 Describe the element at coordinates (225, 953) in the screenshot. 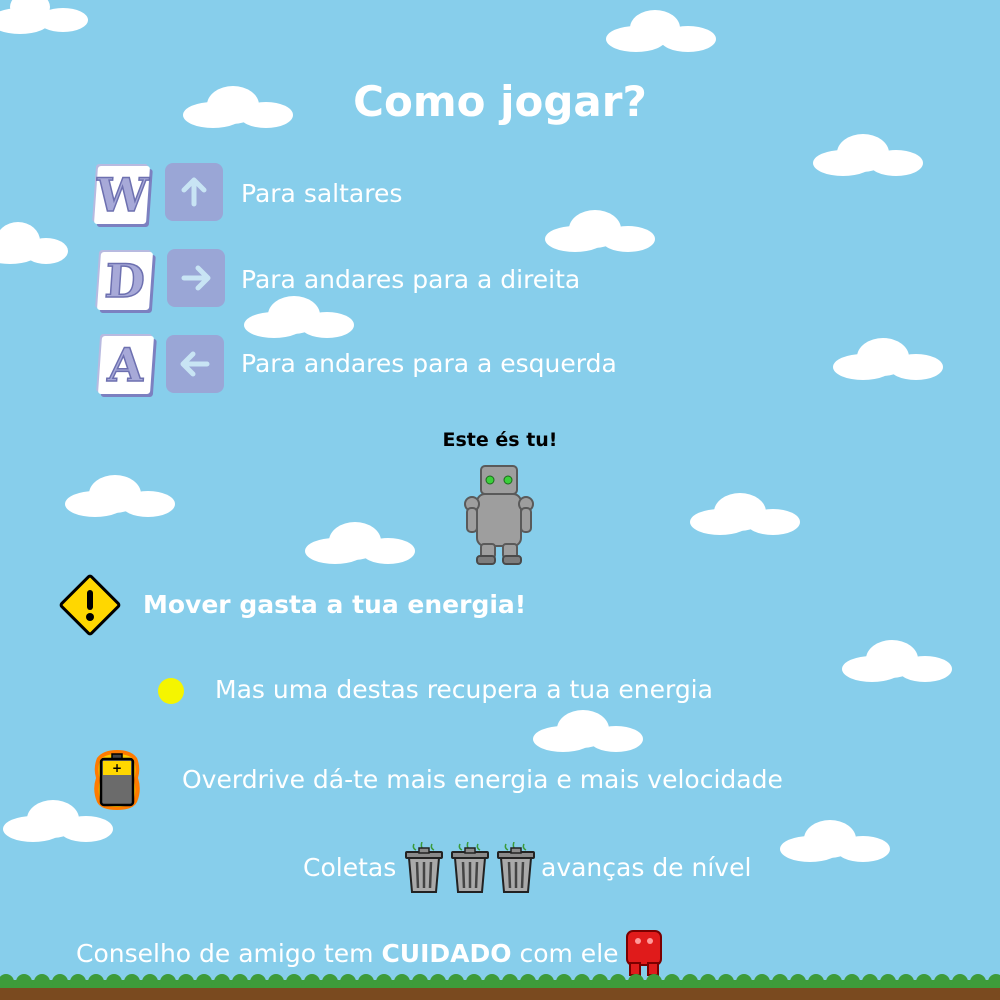

I see `advice-prefix: Conselho de amigo tem` at that location.